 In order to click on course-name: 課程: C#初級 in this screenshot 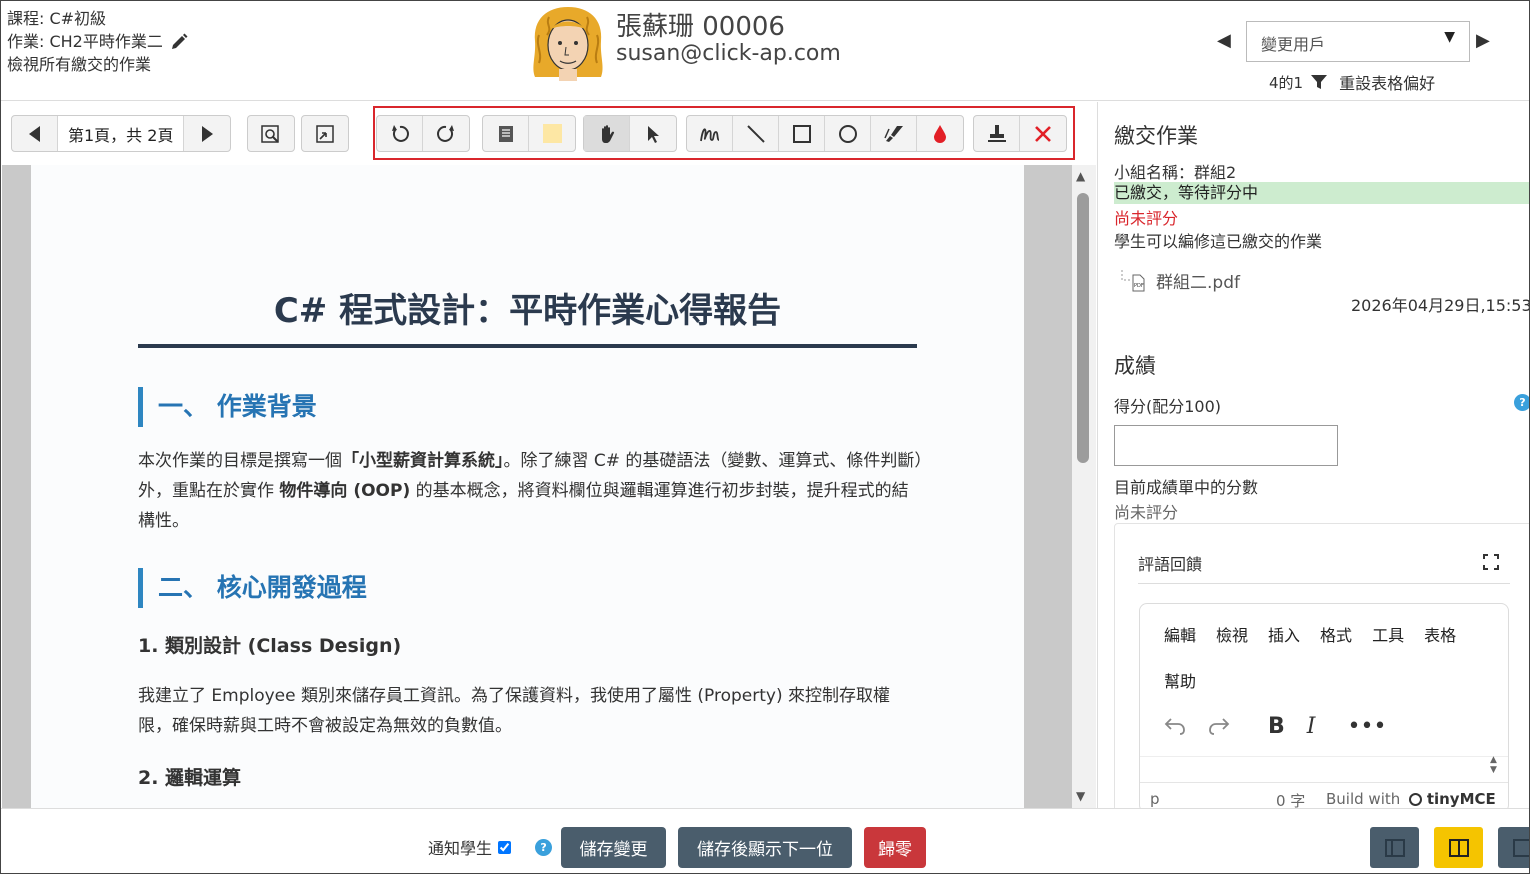, I will do `click(56, 18)`.